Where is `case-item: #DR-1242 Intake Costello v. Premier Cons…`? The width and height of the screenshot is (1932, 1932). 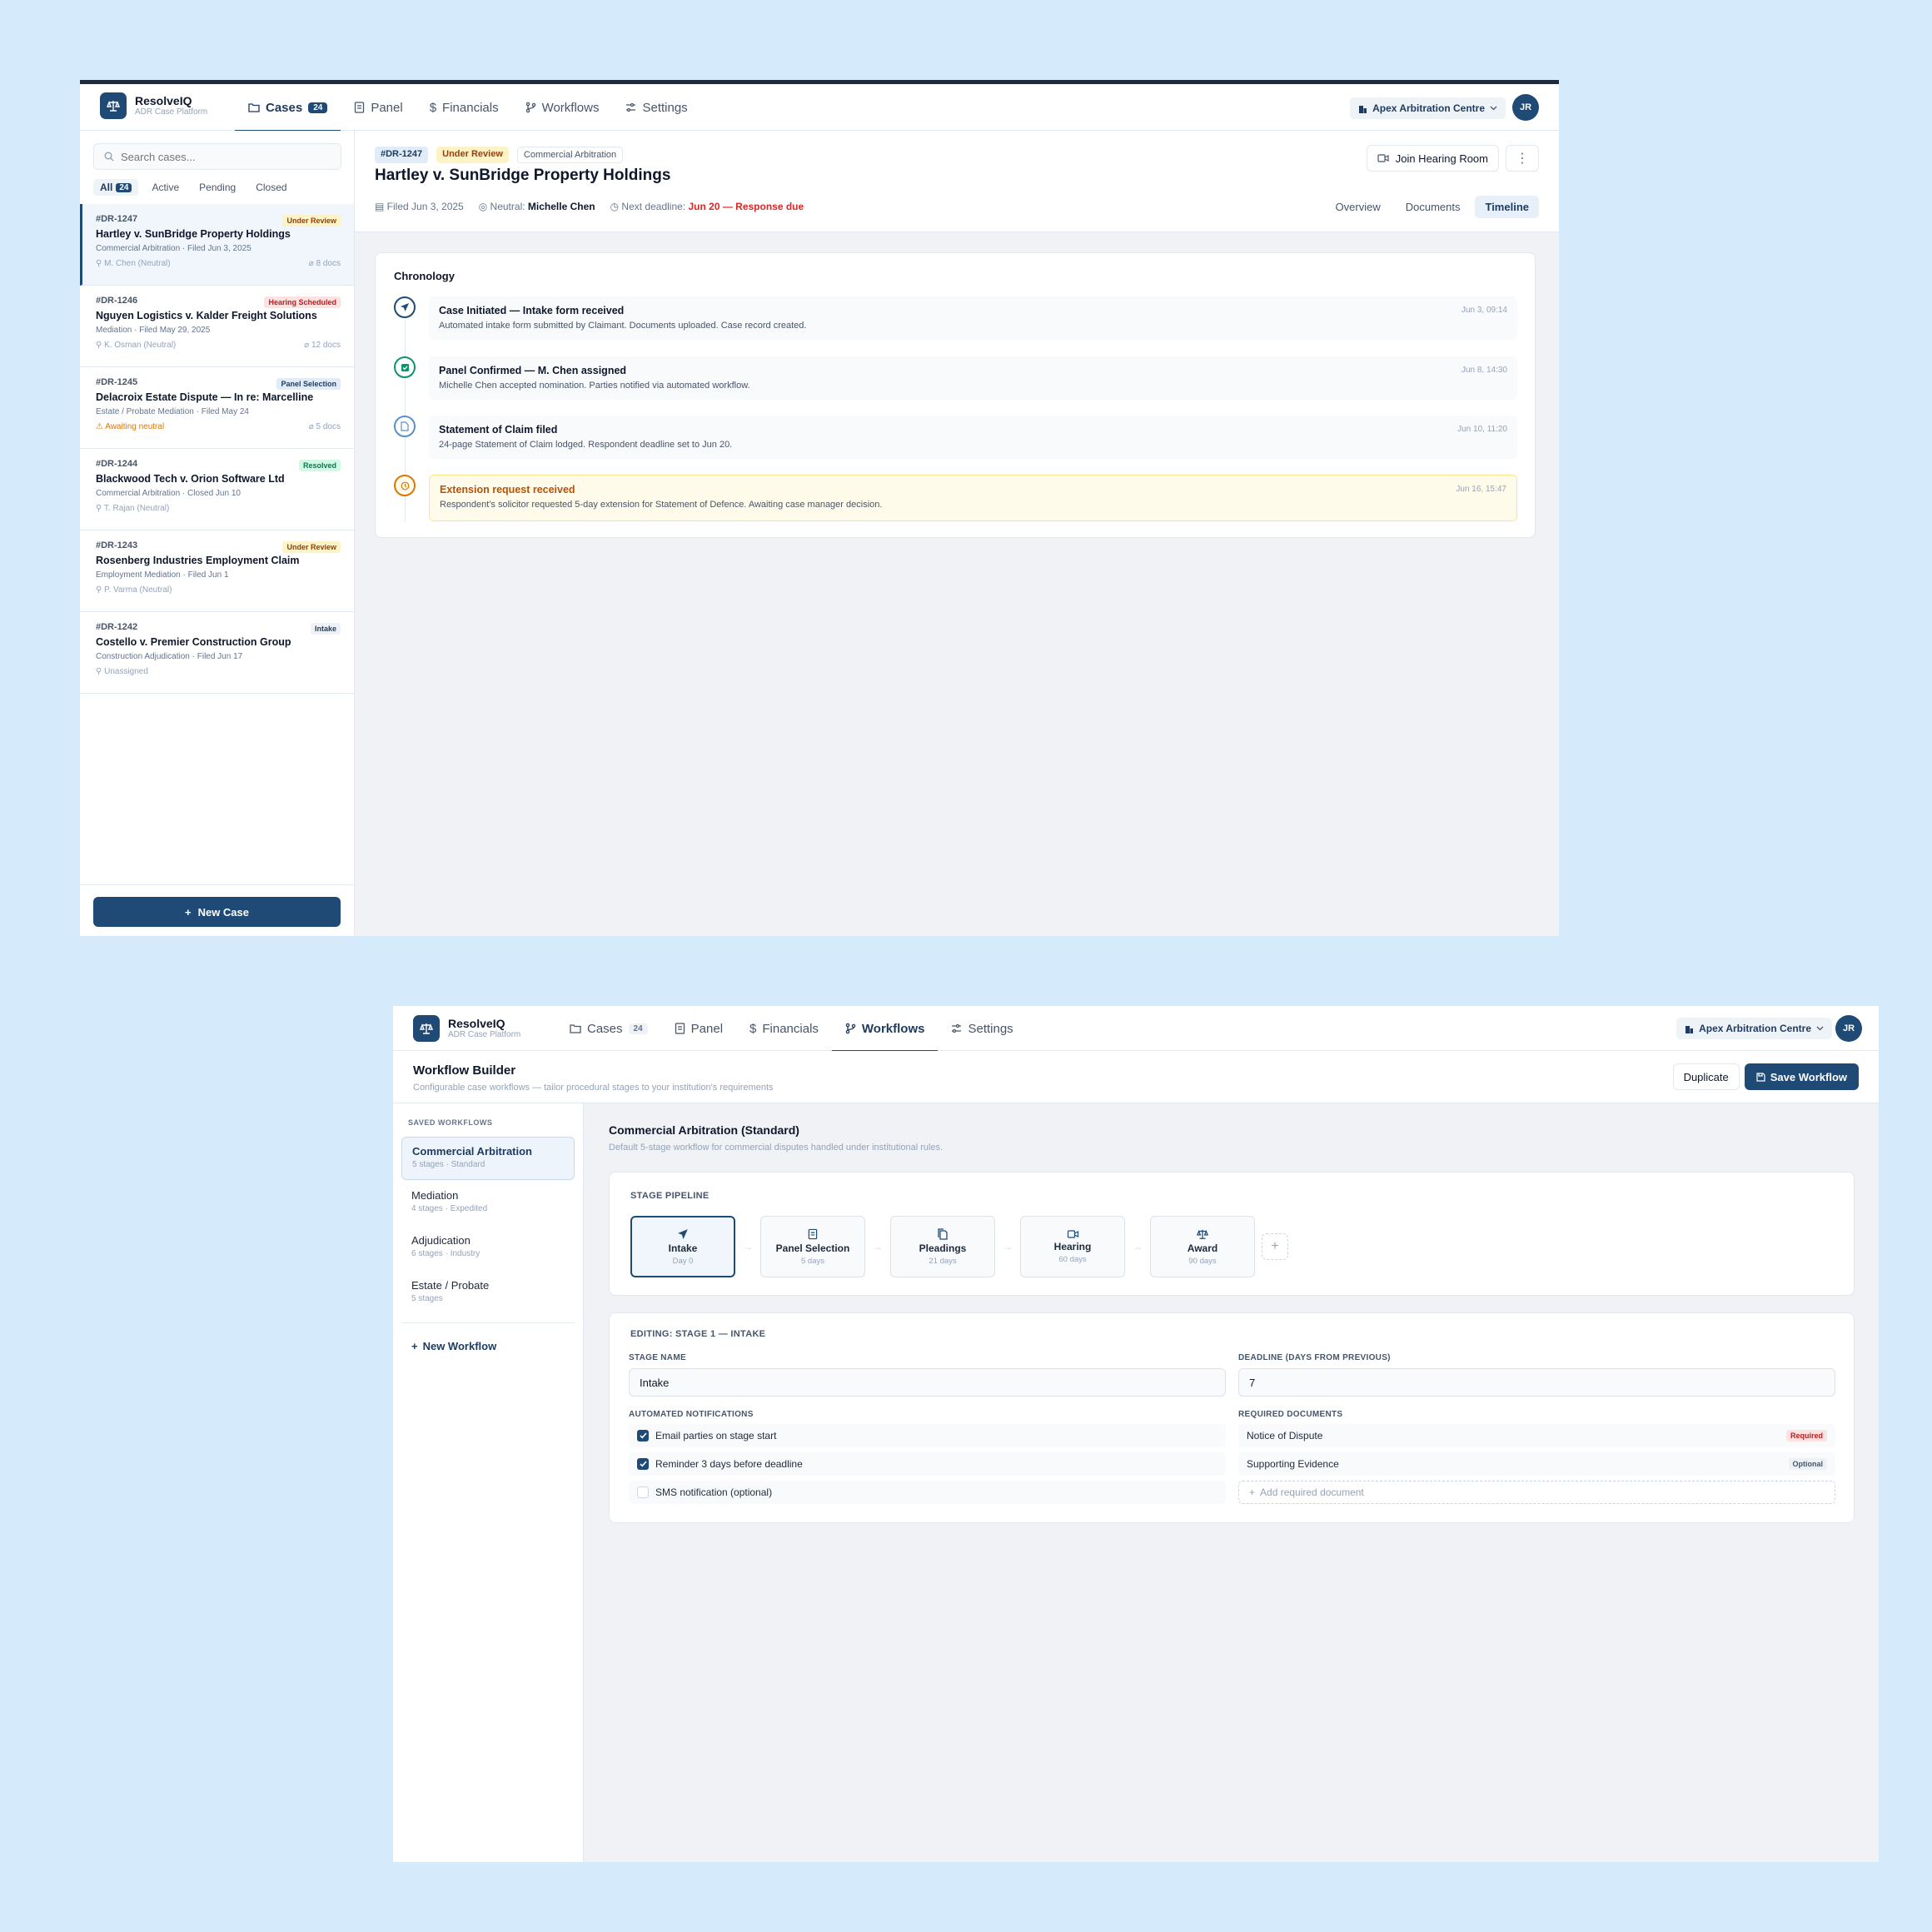 case-item: #DR-1242 Intake Costello v. Premier Cons… is located at coordinates (217, 653).